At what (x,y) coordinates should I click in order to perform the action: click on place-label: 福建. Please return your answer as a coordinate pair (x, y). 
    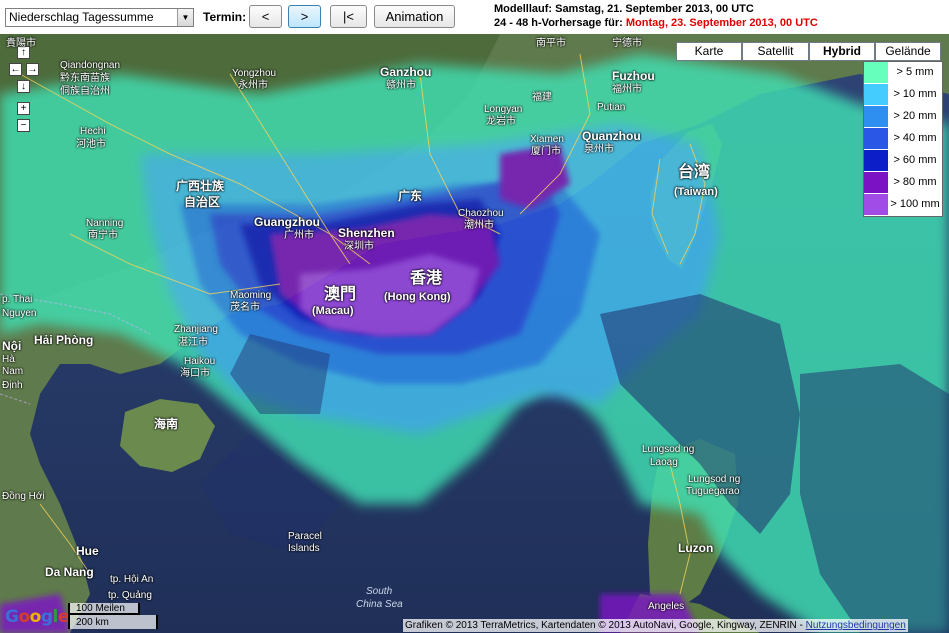
    Looking at the image, I should click on (542, 97).